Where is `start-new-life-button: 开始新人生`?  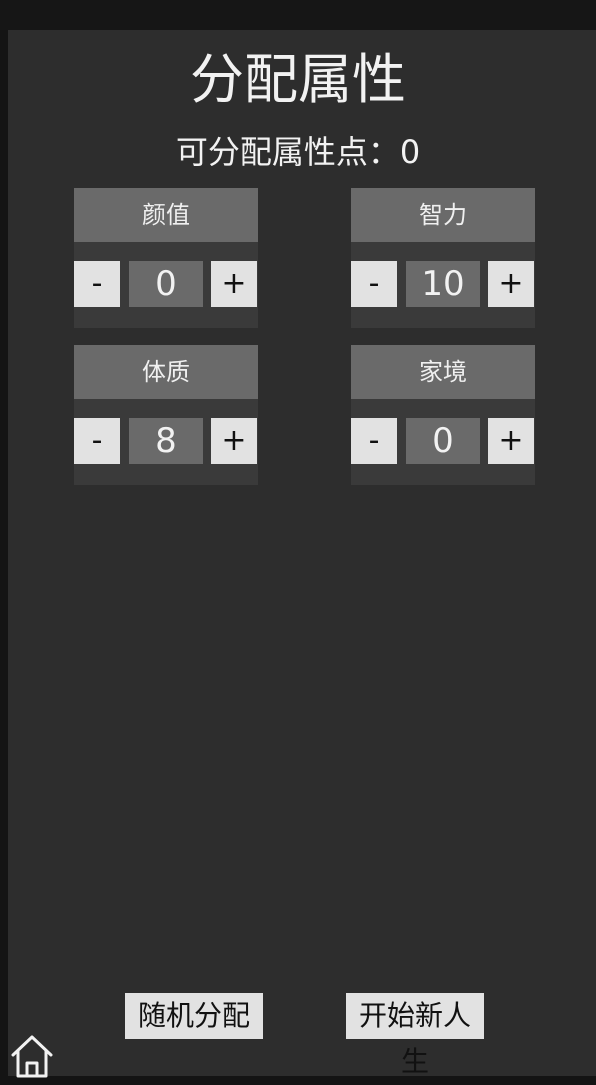 start-new-life-button: 开始新人生 is located at coordinates (415, 1035).